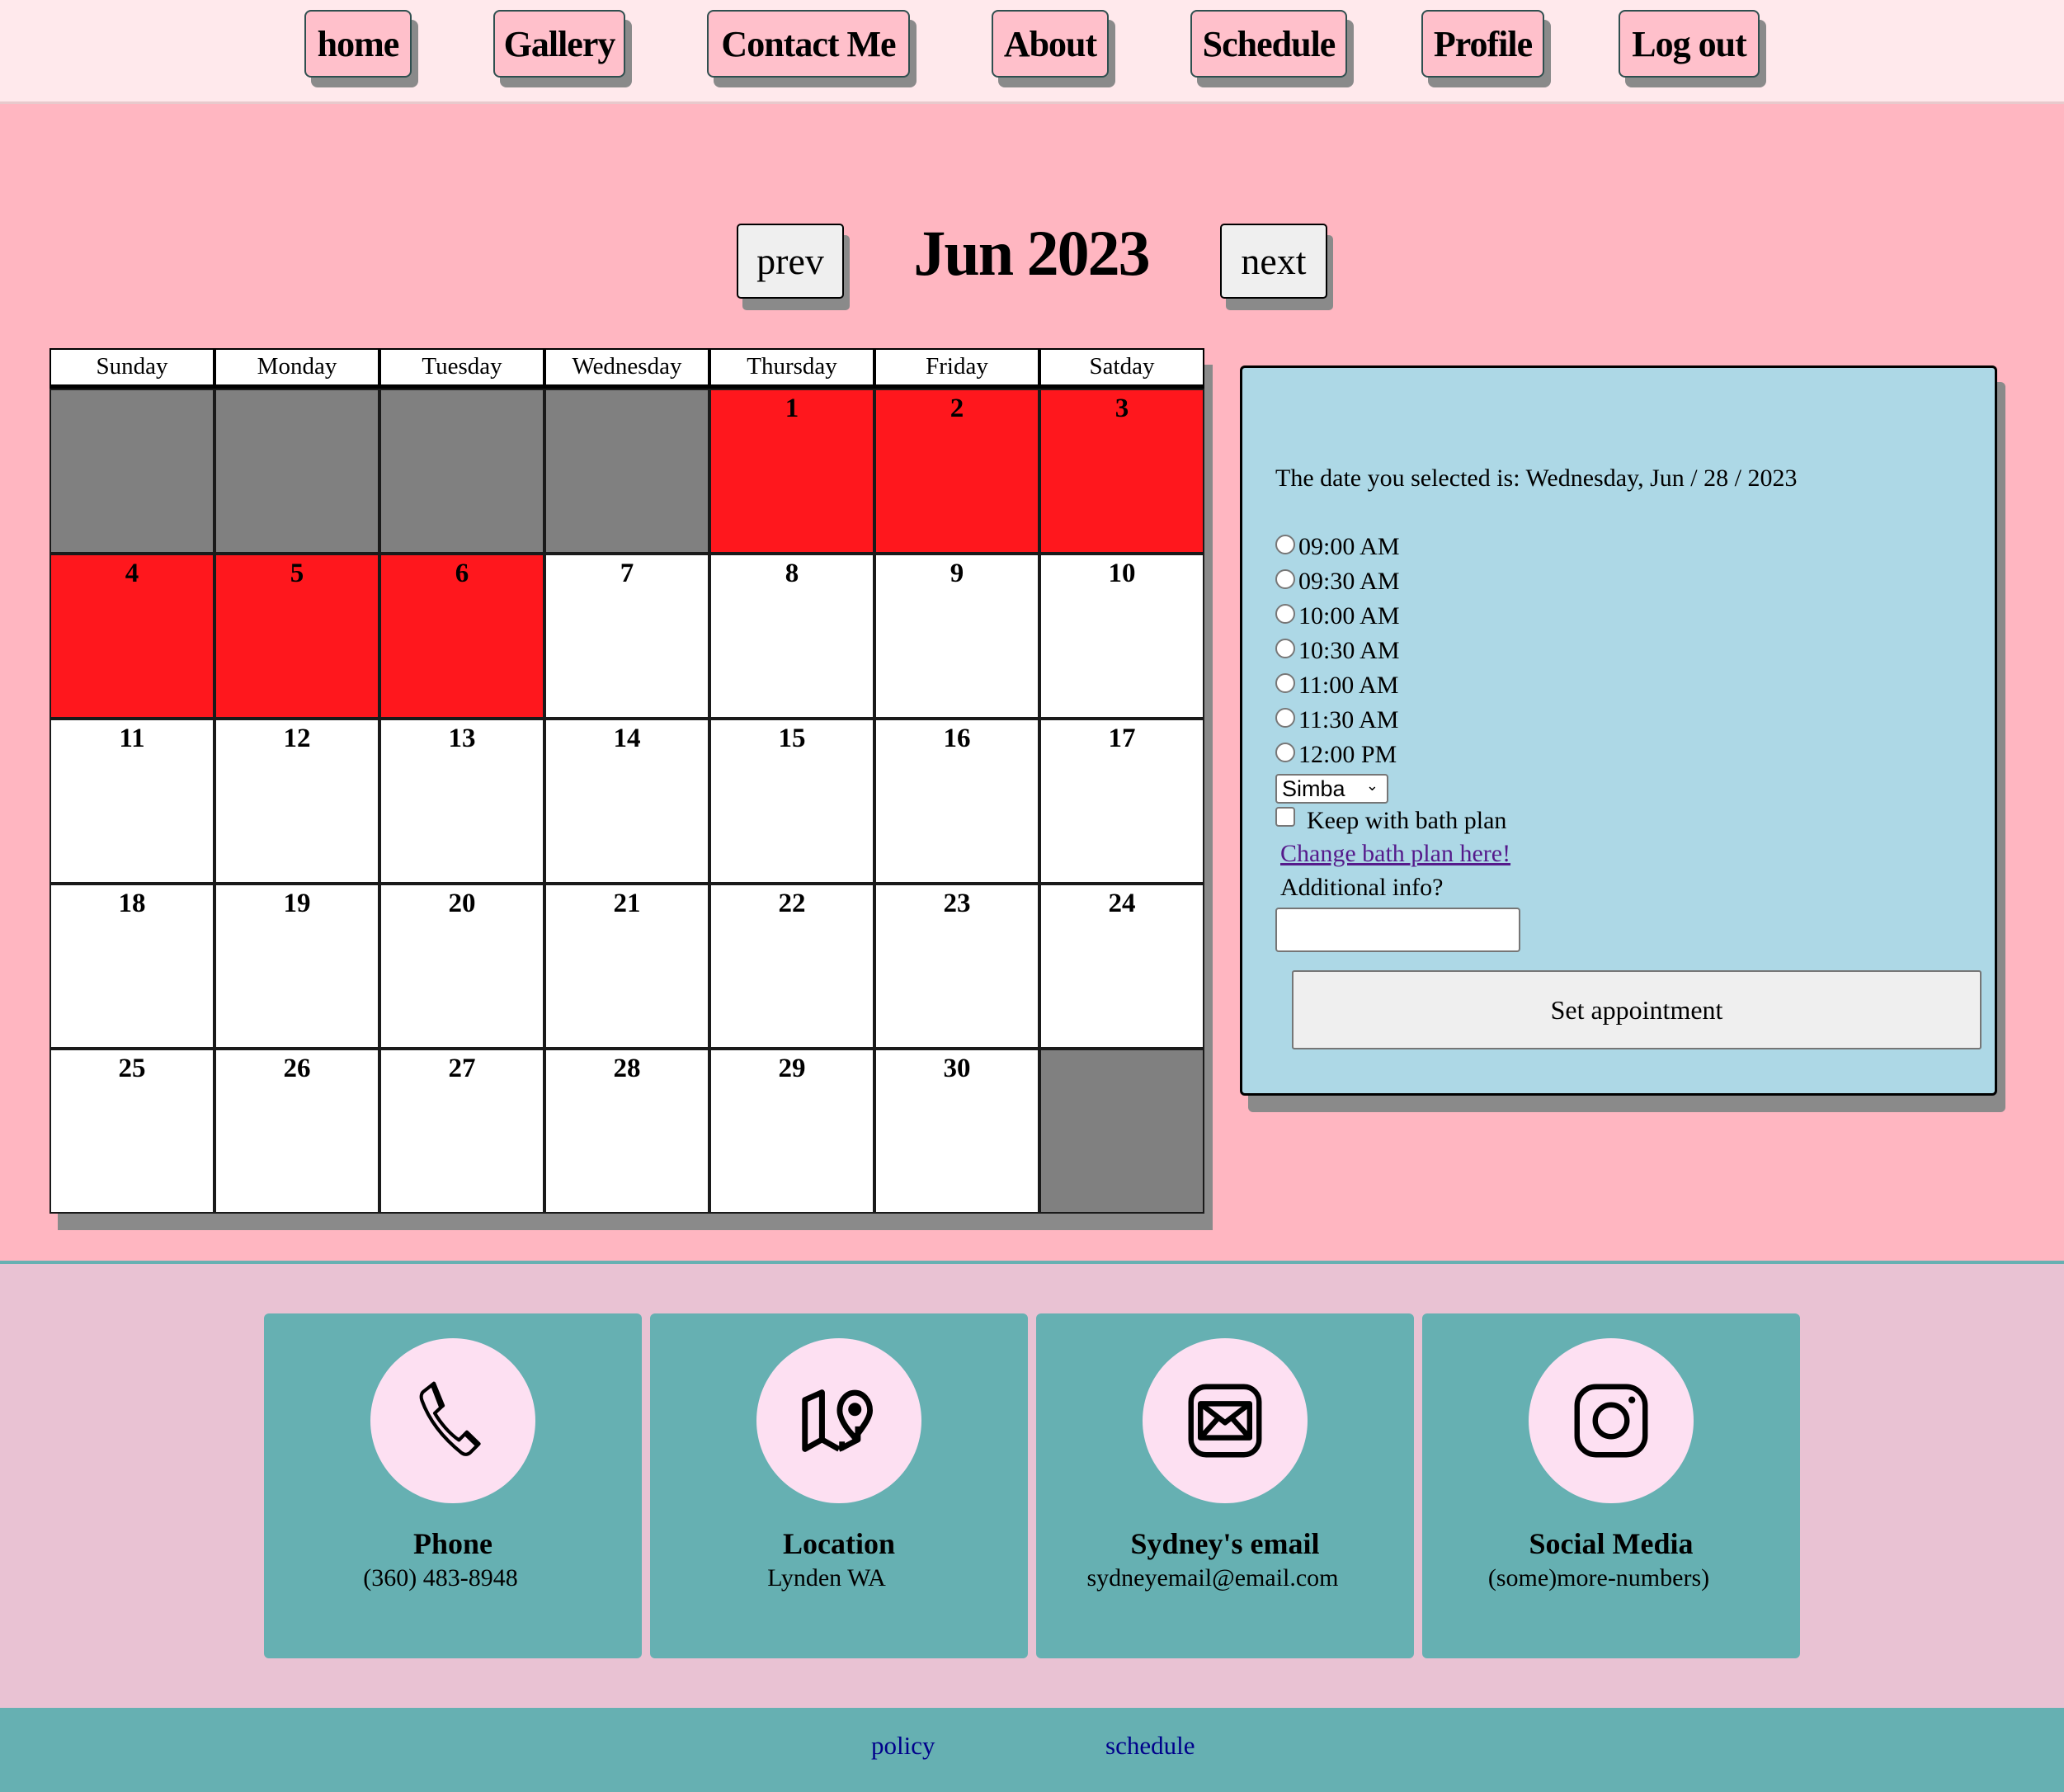 This screenshot has height=1792, width=2064. Describe the element at coordinates (1337, 755) in the screenshot. I see `time-slot-option: 12:00 PM` at that location.